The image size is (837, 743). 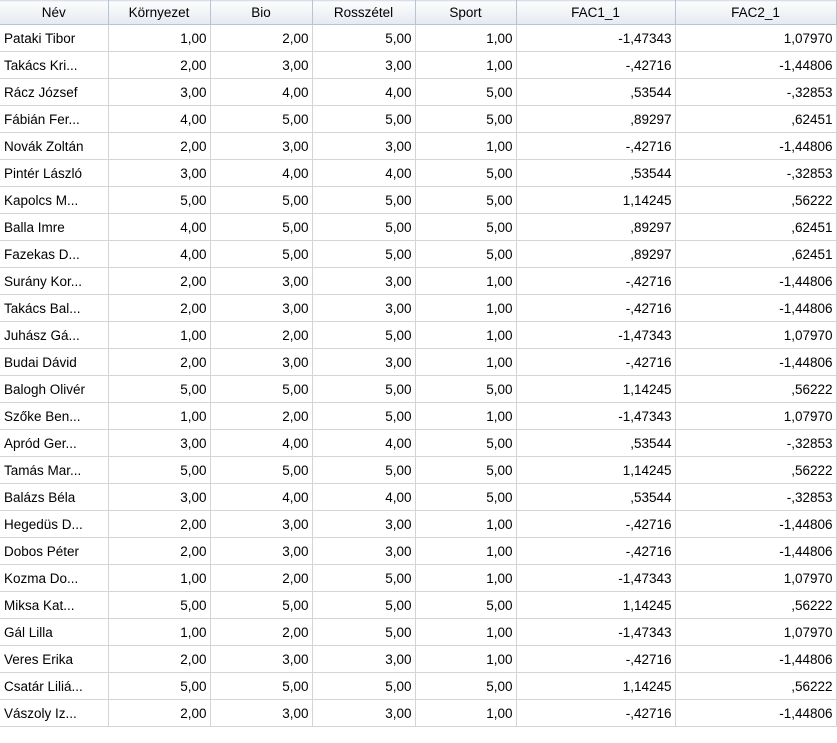 I want to click on column-header: Név, so click(x=54, y=12).